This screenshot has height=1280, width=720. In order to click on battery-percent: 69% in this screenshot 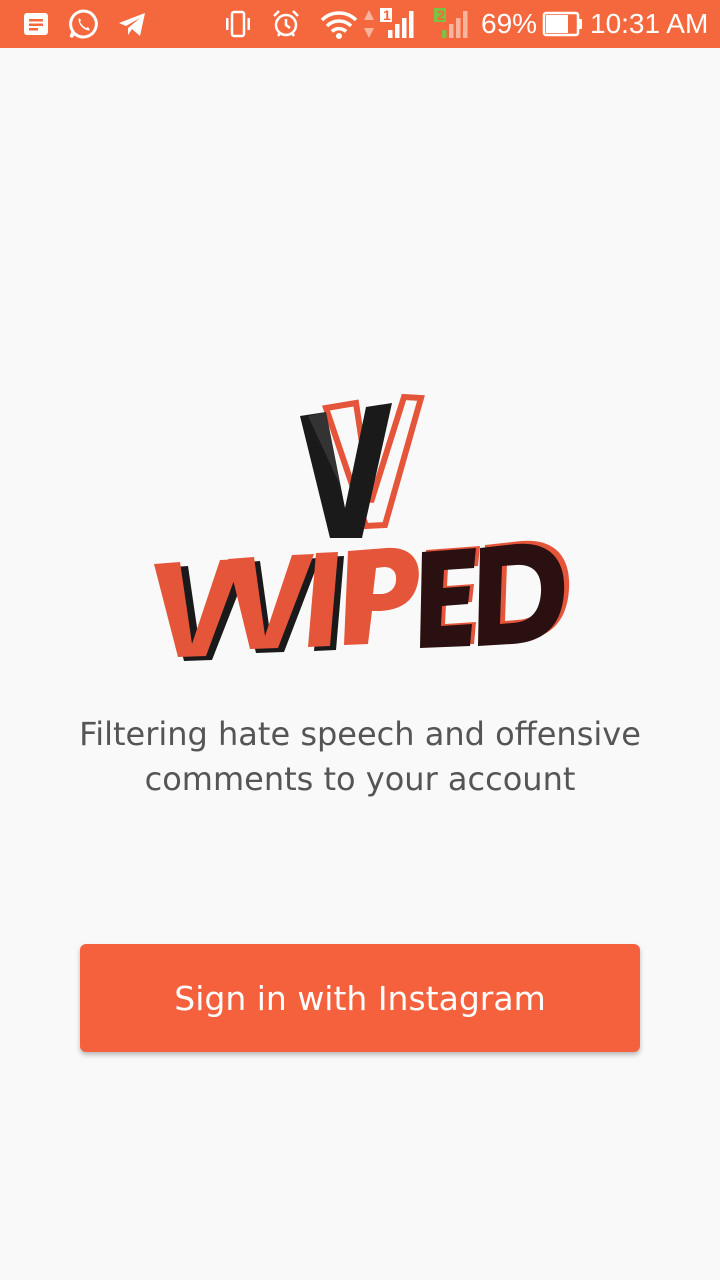, I will do `click(509, 23)`.